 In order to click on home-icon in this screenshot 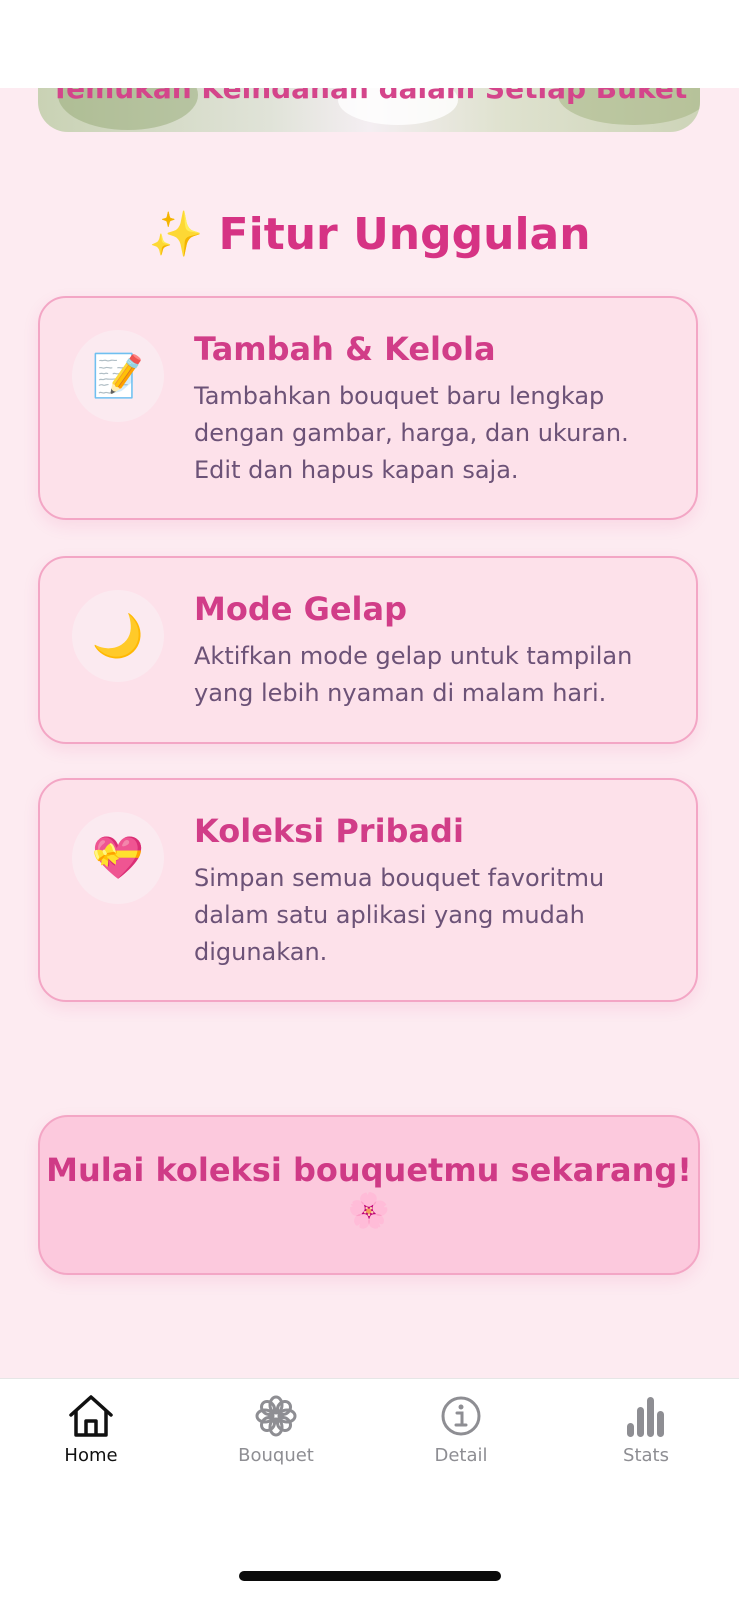, I will do `click(91, 1416)`.